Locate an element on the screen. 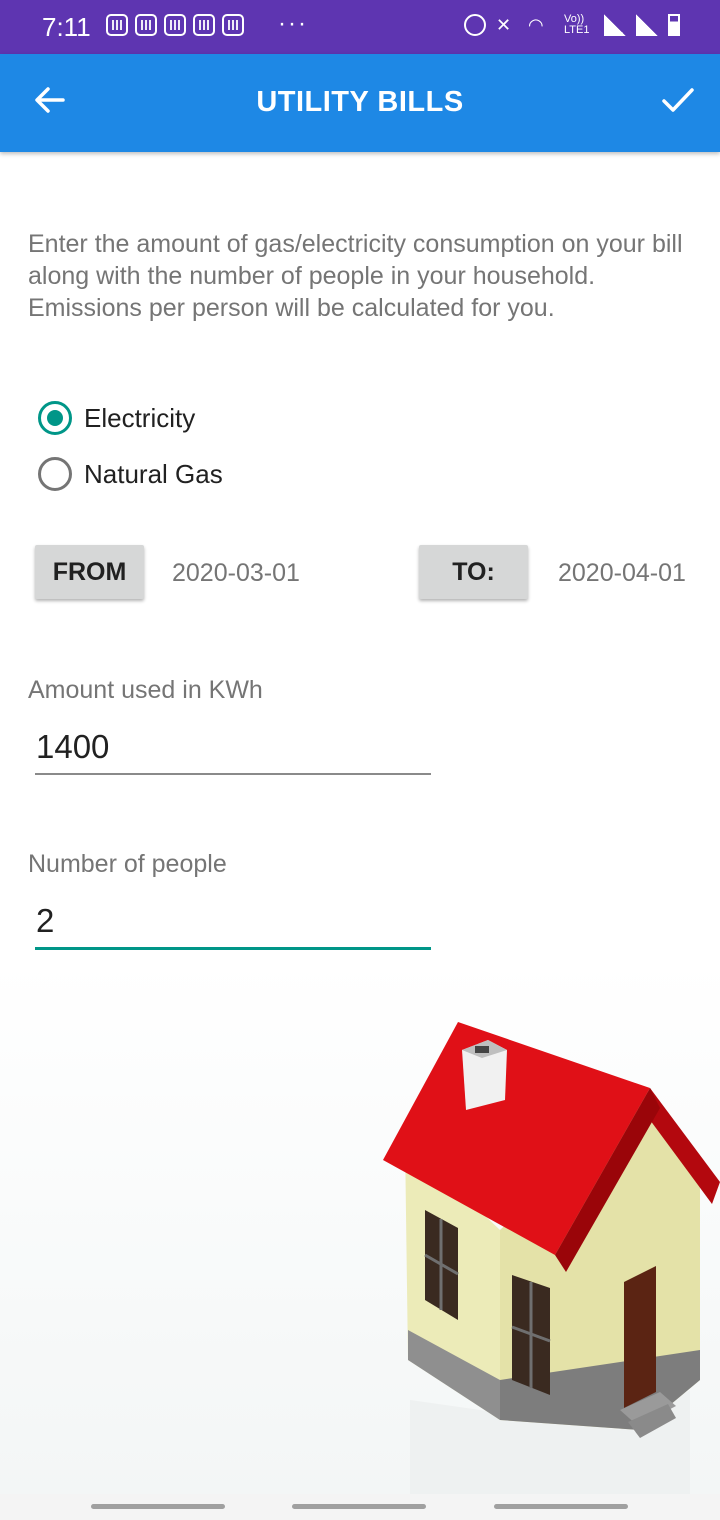 This screenshot has height=1520, width=720. to-date-button: TO: is located at coordinates (473, 572).